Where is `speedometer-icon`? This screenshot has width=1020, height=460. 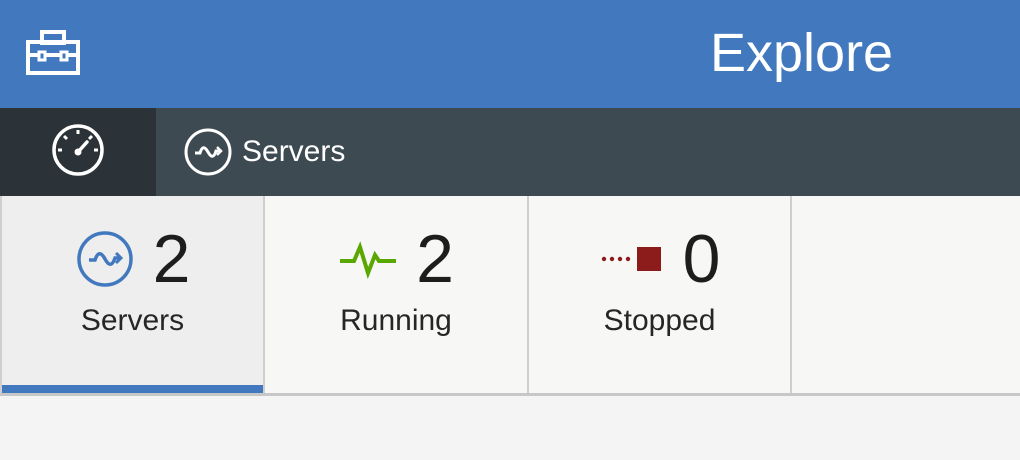
speedometer-icon is located at coordinates (78, 152).